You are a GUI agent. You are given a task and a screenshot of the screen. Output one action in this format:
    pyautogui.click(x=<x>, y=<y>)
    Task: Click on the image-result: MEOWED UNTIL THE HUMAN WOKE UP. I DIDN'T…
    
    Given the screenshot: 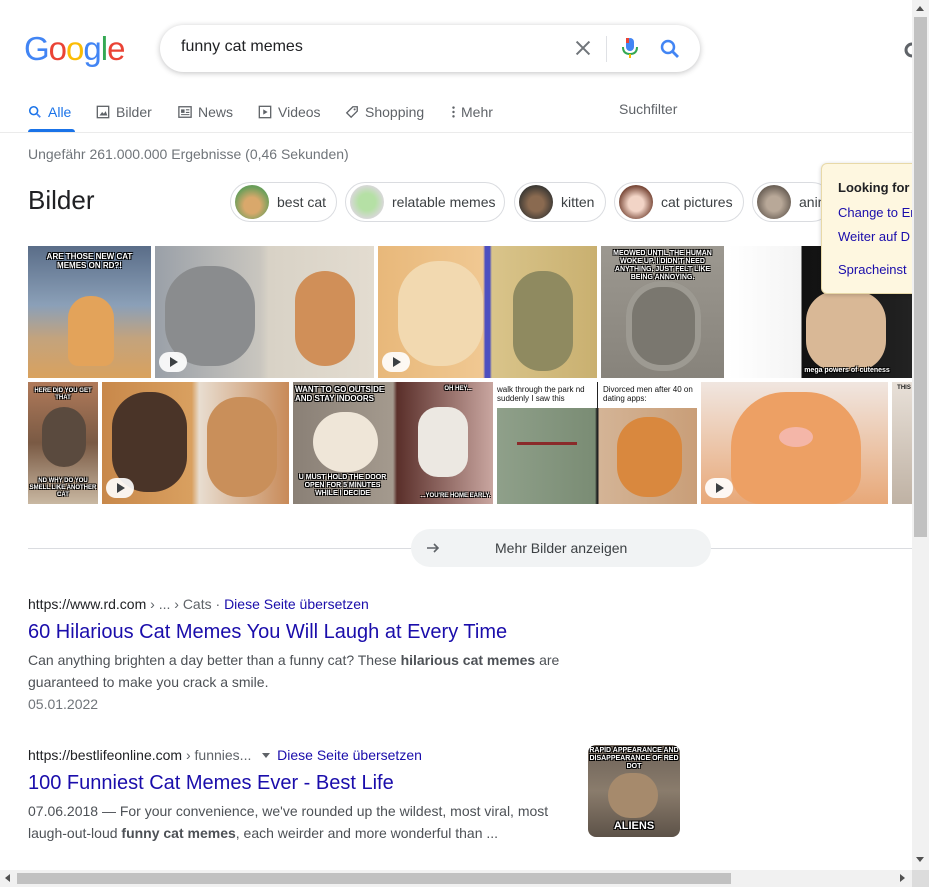 What is the action you would take?
    pyautogui.click(x=662, y=312)
    